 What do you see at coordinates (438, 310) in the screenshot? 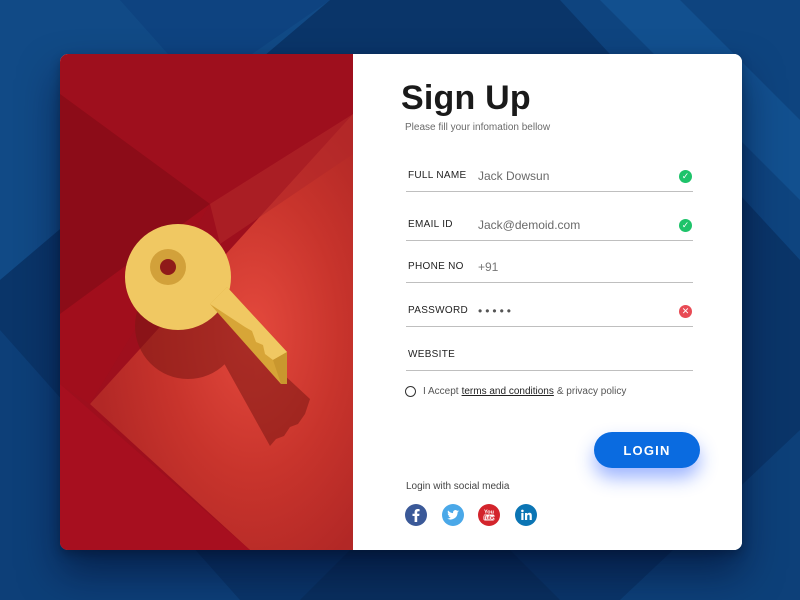
I see `password-label: PASSWORD` at bounding box center [438, 310].